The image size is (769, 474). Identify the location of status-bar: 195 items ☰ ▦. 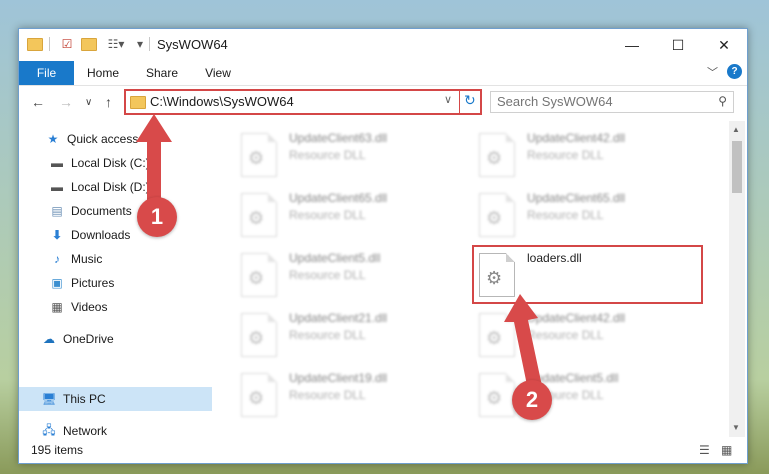
(383, 450).